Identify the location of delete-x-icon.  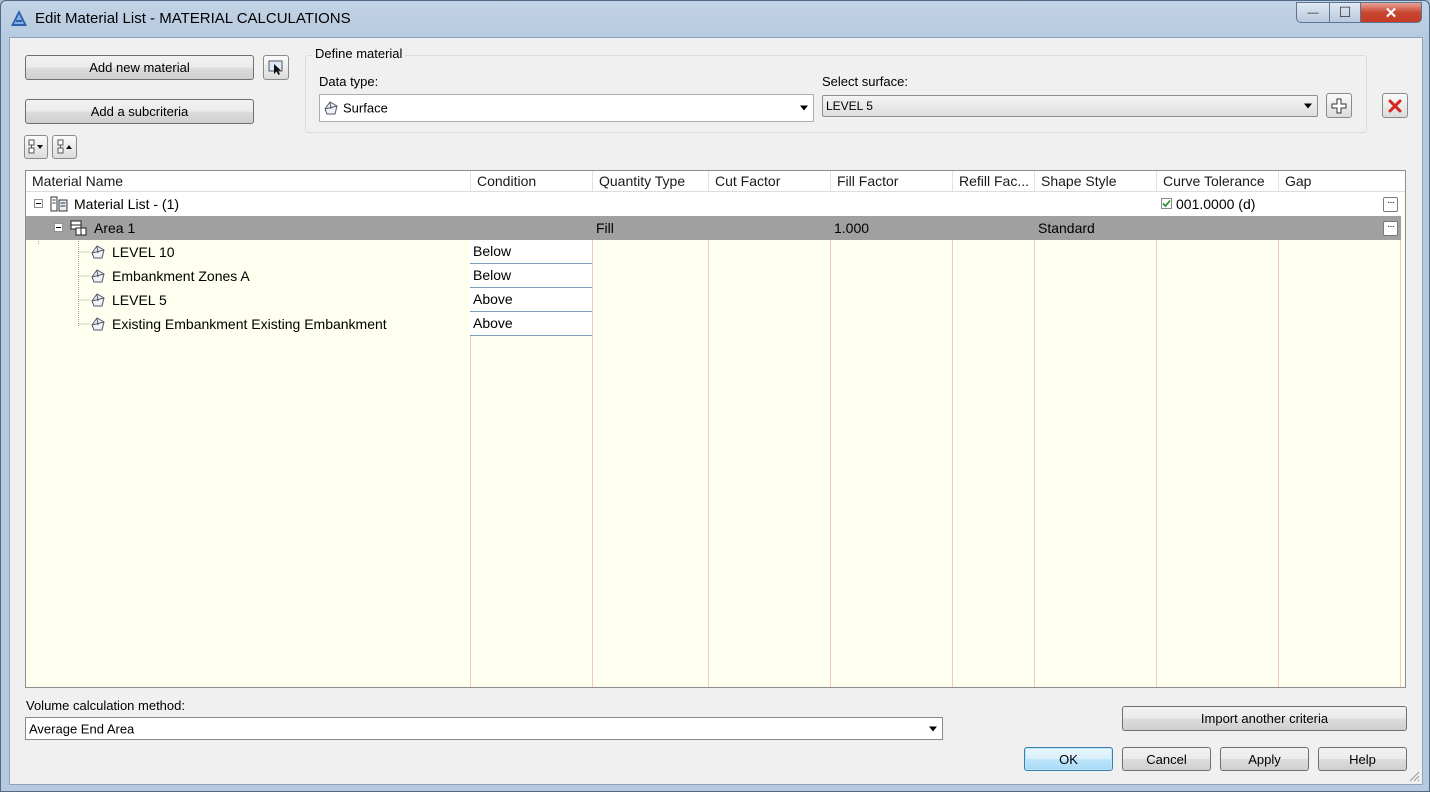
(1395, 105).